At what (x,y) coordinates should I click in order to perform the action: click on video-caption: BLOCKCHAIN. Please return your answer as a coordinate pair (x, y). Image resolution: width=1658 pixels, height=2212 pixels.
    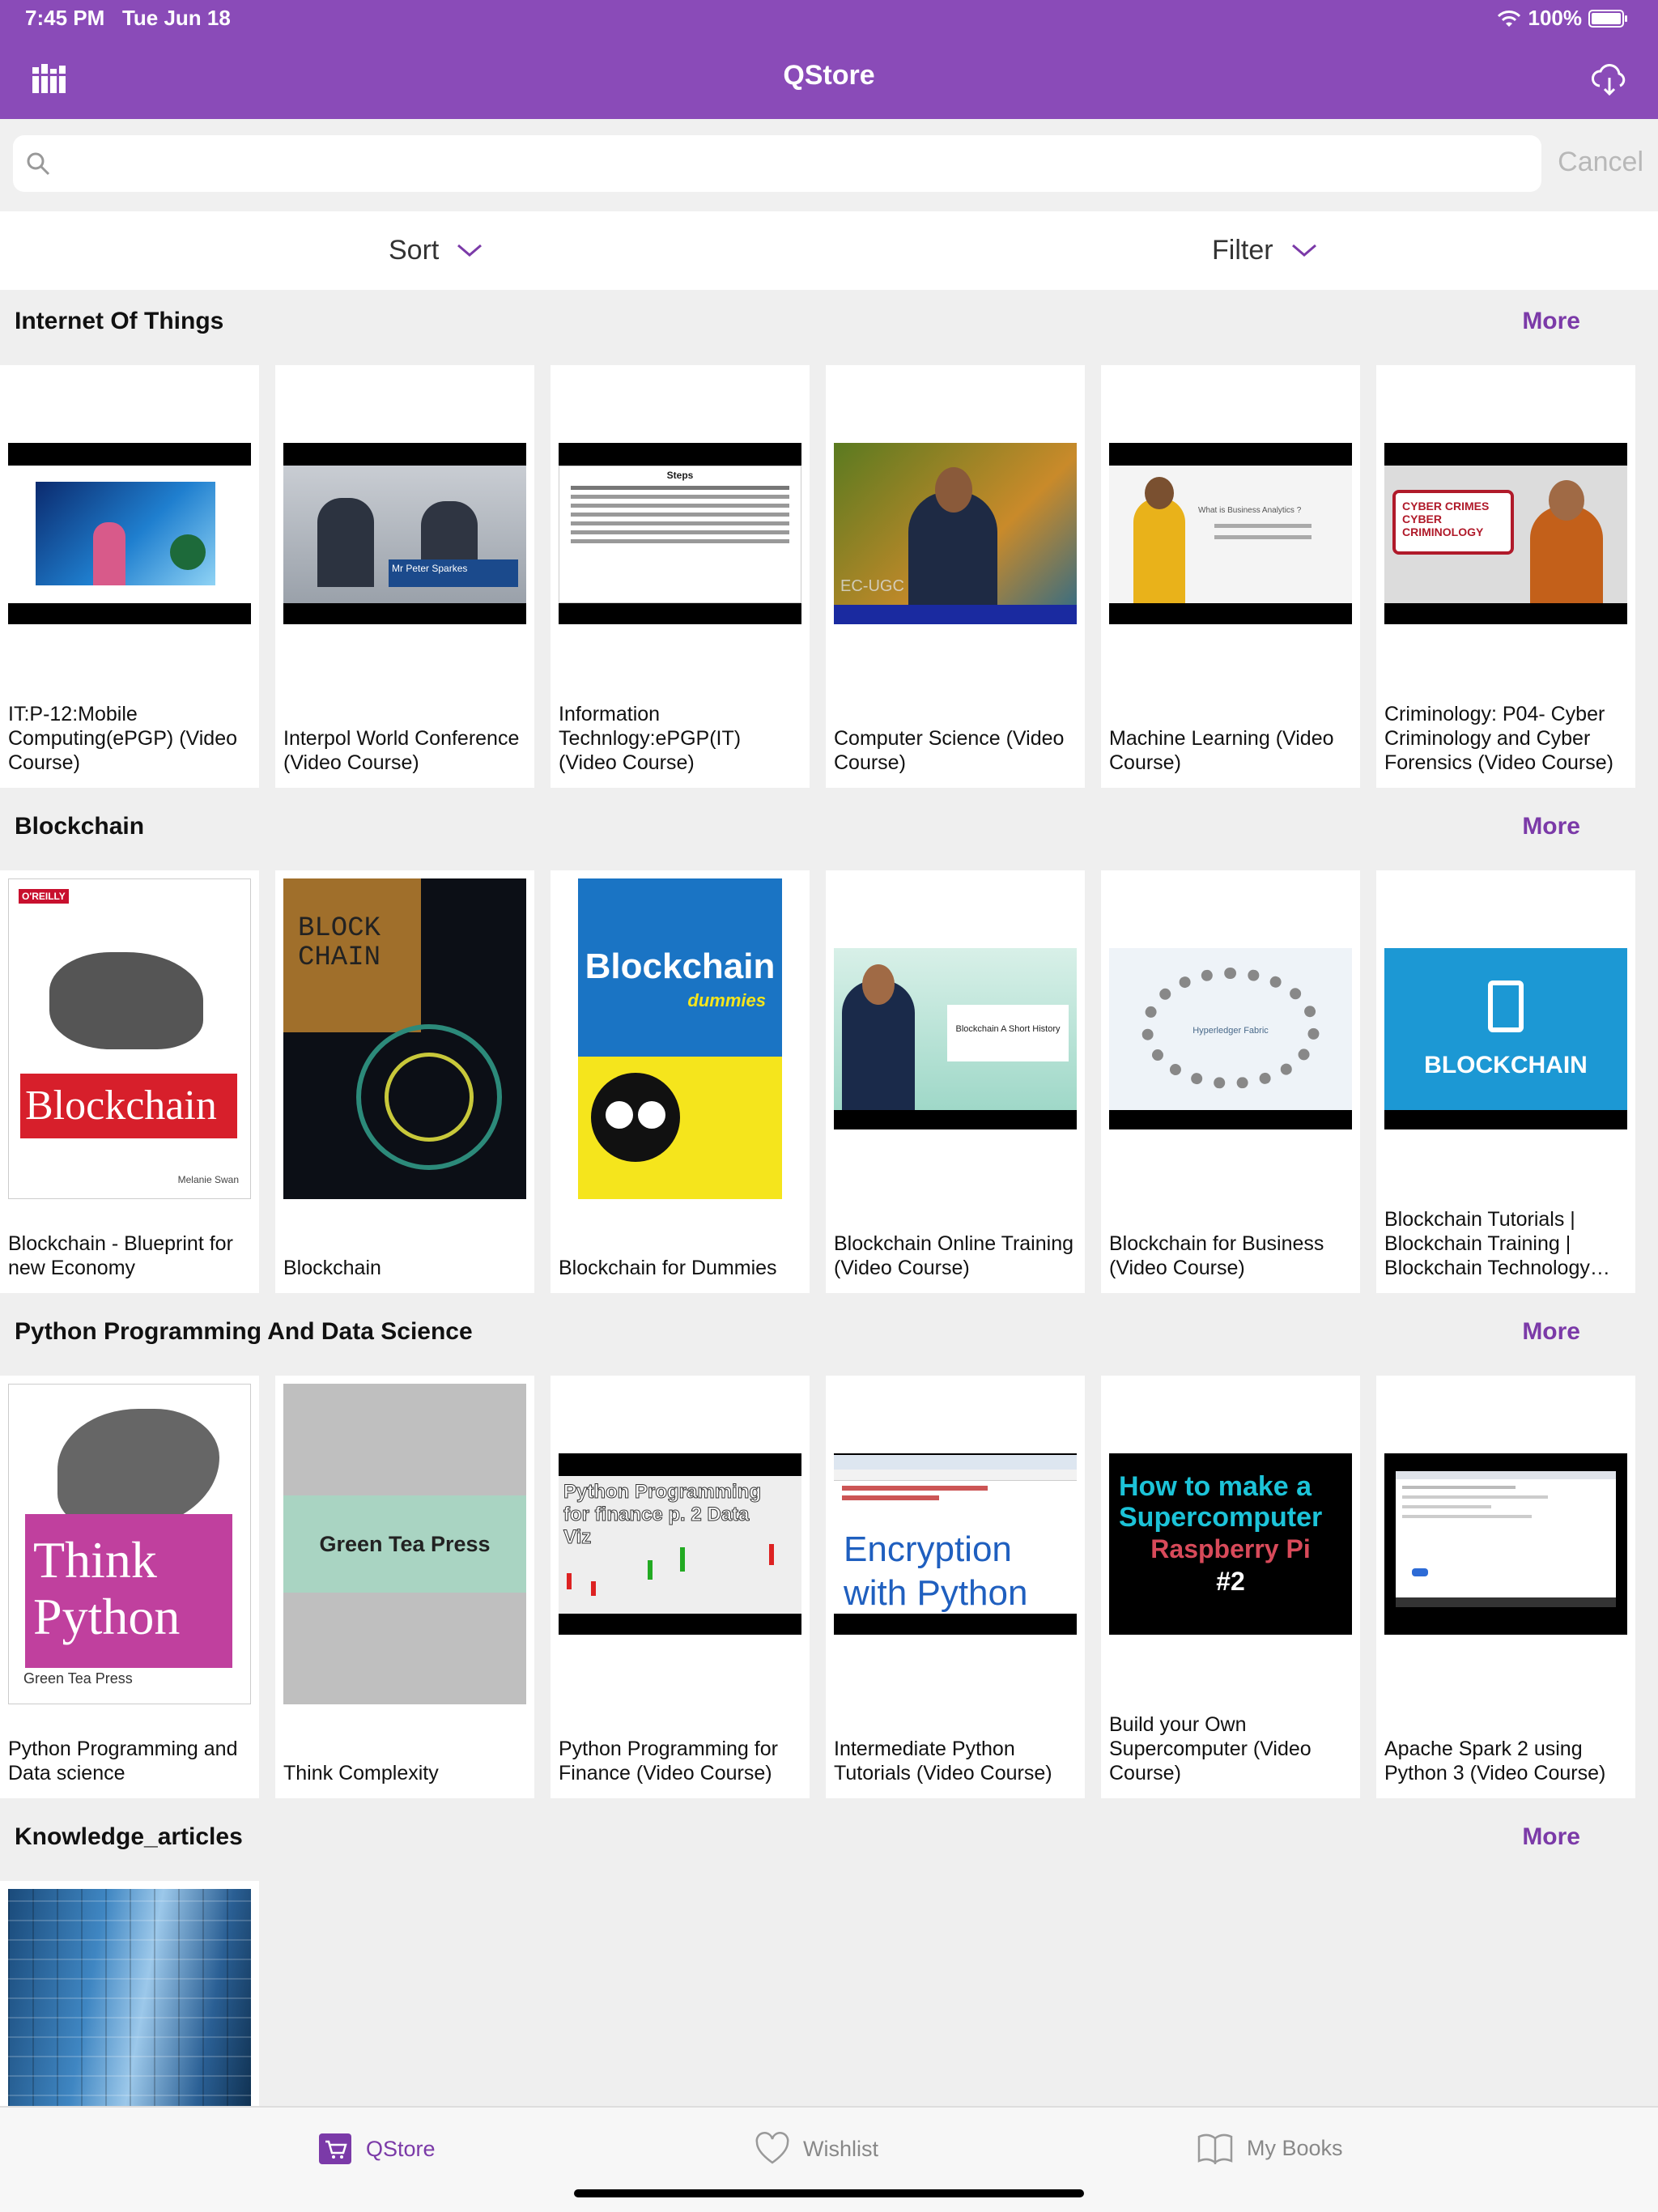
    Looking at the image, I should click on (1506, 1065).